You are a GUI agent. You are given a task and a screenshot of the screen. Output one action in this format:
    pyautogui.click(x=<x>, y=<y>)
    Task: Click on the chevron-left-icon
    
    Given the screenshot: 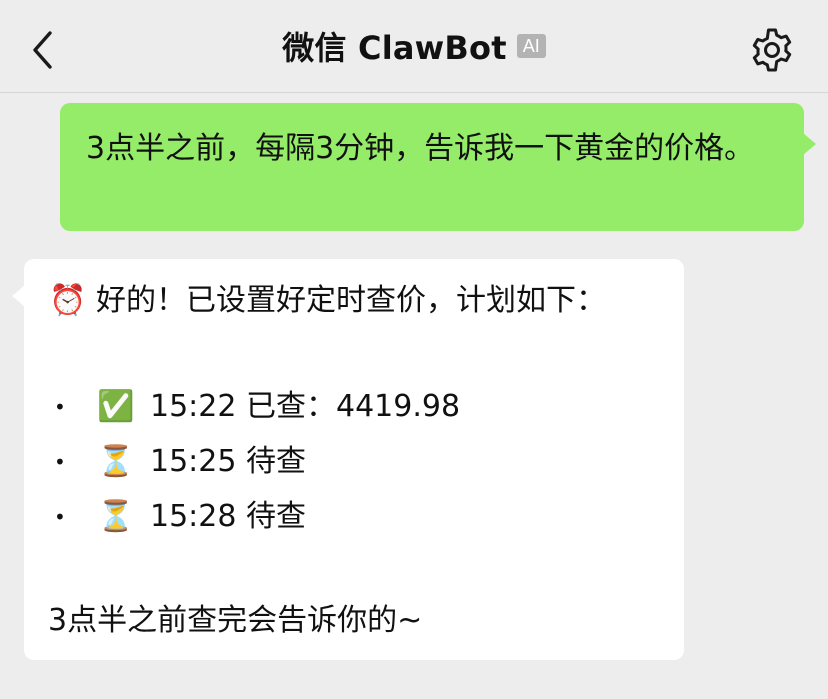 What is the action you would take?
    pyautogui.click(x=42, y=50)
    